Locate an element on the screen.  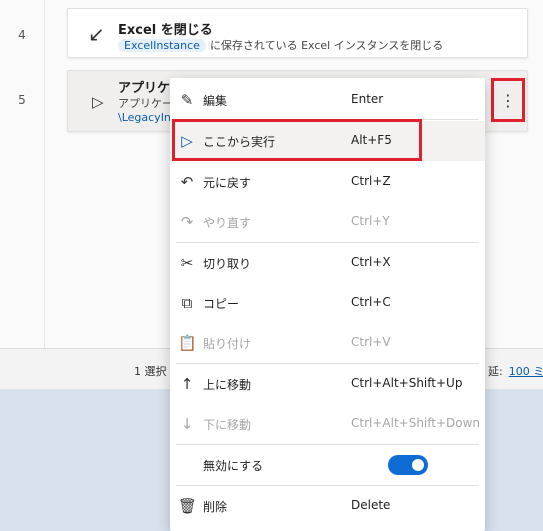
toggle-knob is located at coordinates (418, 465).